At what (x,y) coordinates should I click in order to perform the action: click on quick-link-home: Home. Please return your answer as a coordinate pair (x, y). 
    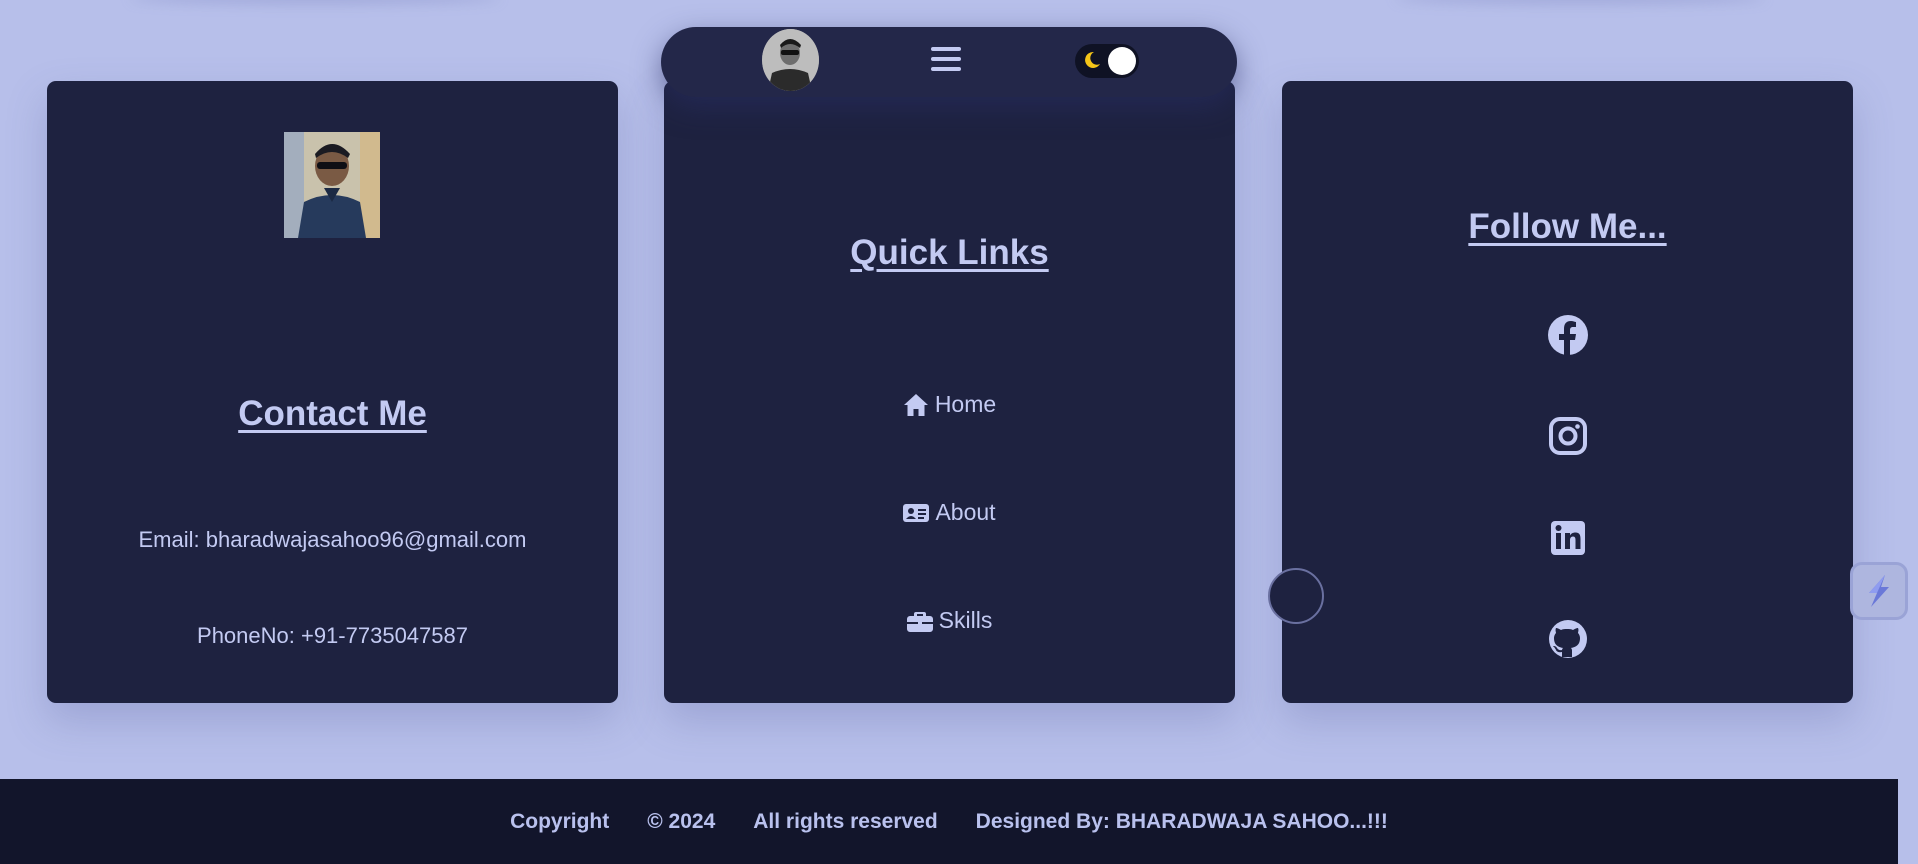
    Looking at the image, I should click on (949, 404).